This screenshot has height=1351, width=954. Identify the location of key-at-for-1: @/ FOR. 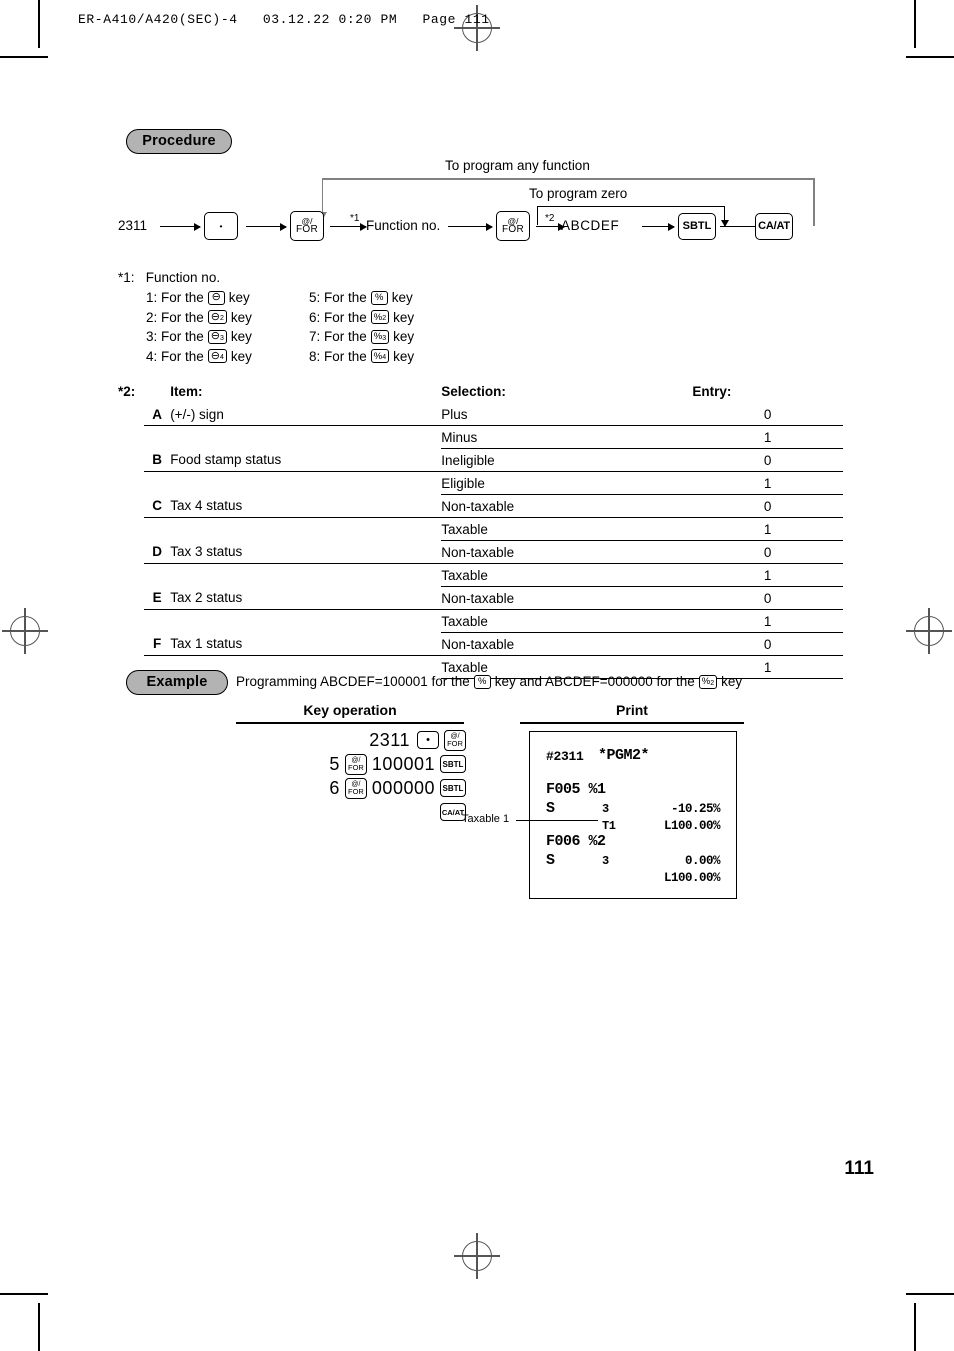
(307, 226).